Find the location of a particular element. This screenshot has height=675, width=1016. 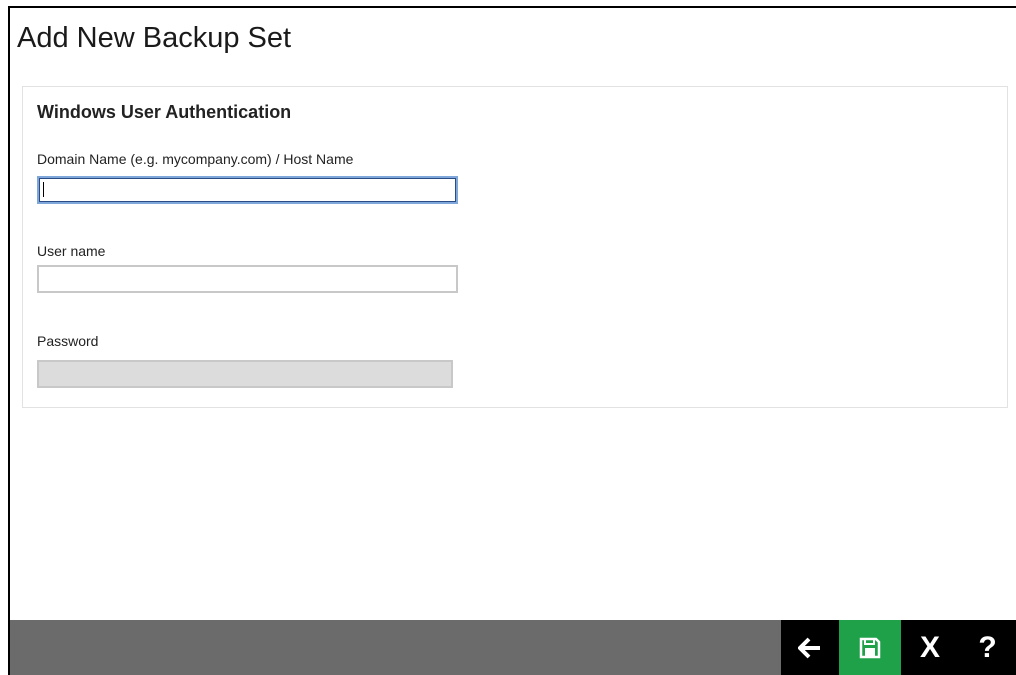

domain-input is located at coordinates (247, 190).